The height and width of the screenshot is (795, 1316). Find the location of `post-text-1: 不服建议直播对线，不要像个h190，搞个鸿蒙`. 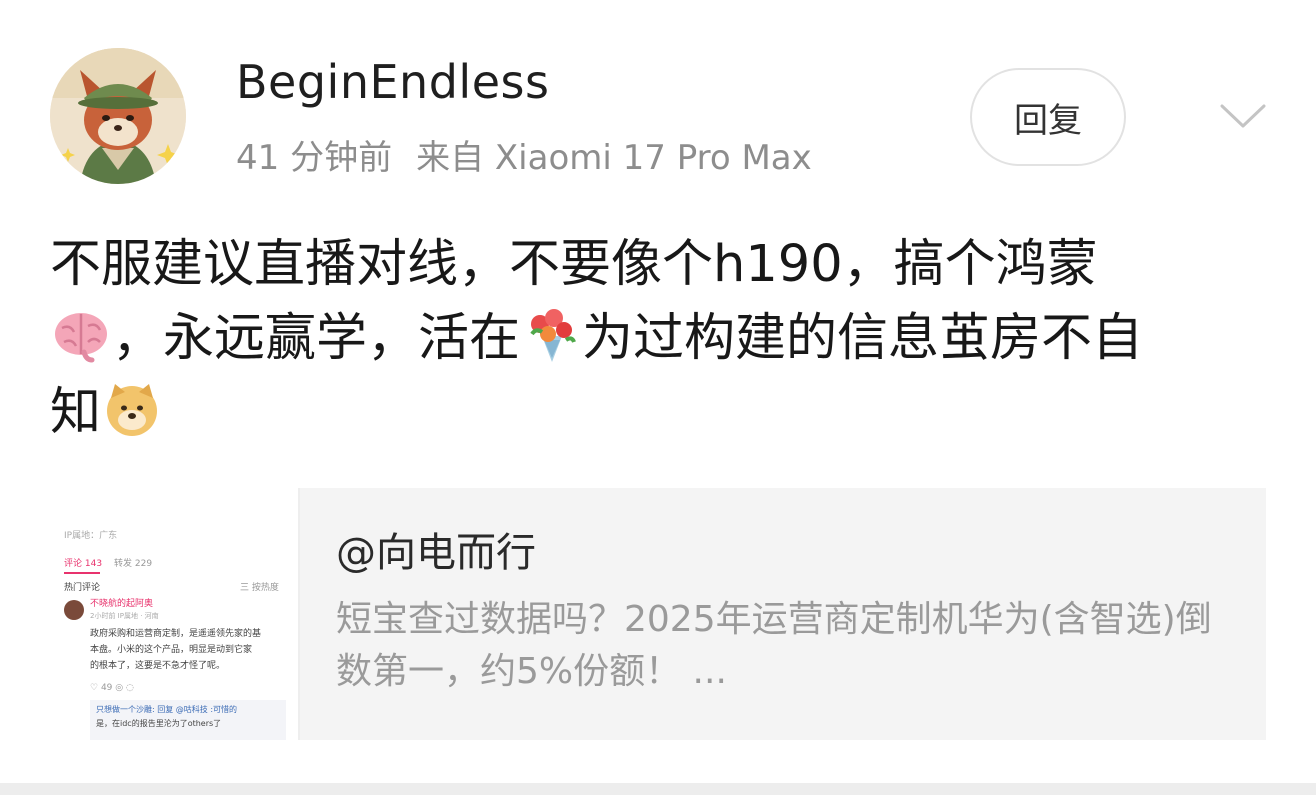

post-text-1: 不服建议直播对线，不要像个h190，搞个鸿蒙 is located at coordinates (574, 264).